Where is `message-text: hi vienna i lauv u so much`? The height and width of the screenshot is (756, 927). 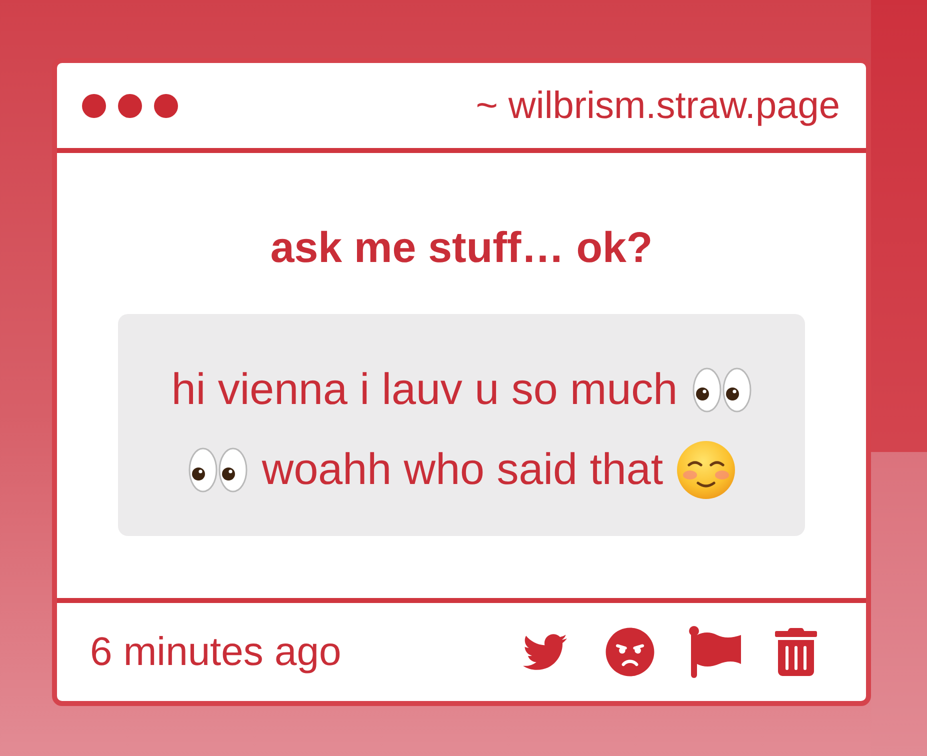 message-text: hi vienna i lauv u so much is located at coordinates (424, 390).